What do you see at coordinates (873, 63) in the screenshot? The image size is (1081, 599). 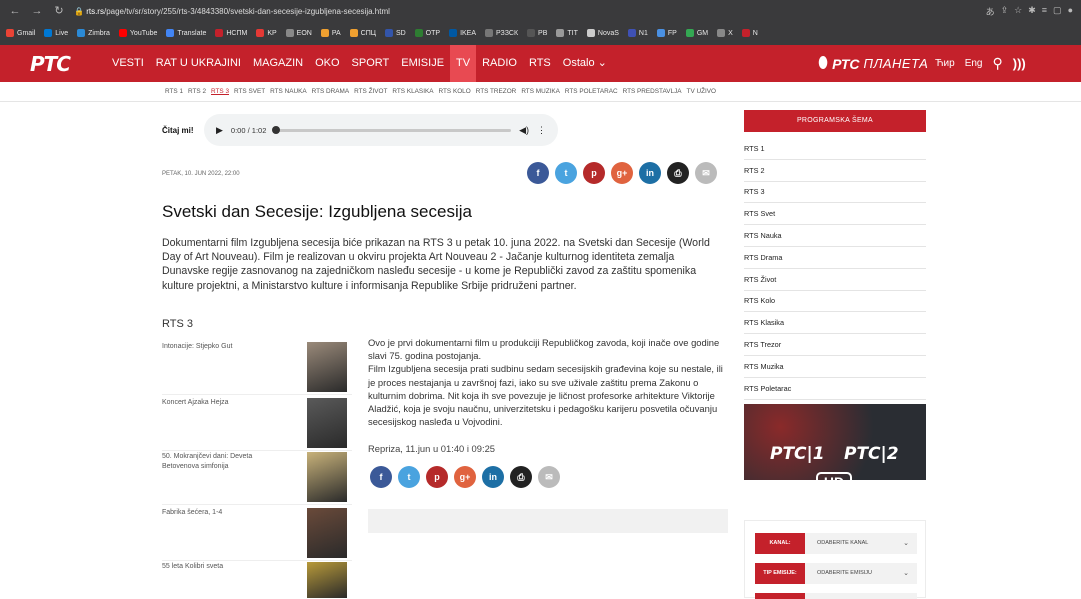 I see `planeta-link: ⬮ РТС ПЛАНЕТА` at bounding box center [873, 63].